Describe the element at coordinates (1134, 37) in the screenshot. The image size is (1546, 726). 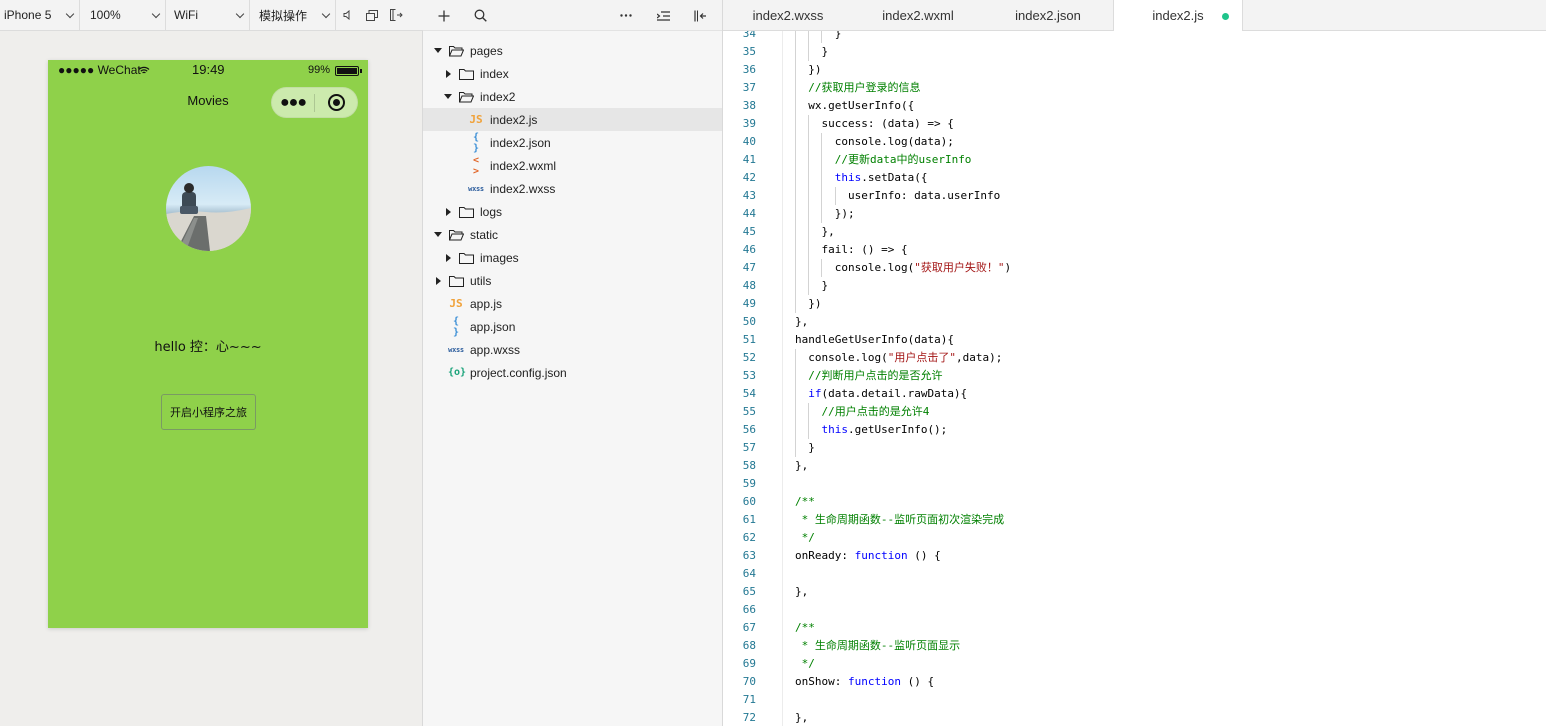
I see `code-line: 34}` at that location.